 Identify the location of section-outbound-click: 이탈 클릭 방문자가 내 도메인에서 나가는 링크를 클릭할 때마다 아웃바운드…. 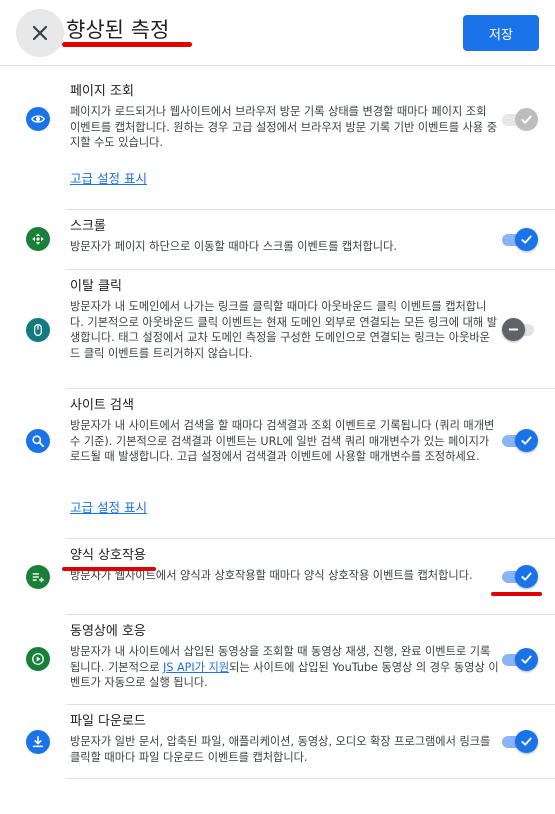
(277, 329).